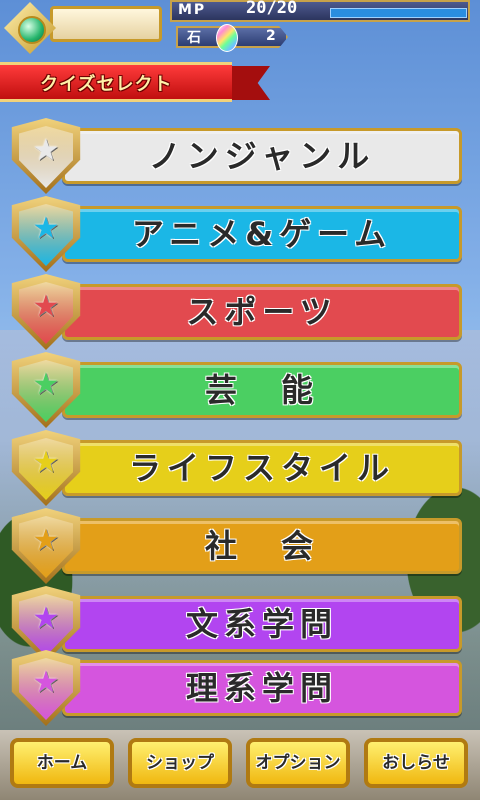 The width and height of the screenshot is (480, 800). Describe the element at coordinates (240, 765) in the screenshot. I see `bottom-nav: ホーム ショップ オプション おしらせ` at that location.